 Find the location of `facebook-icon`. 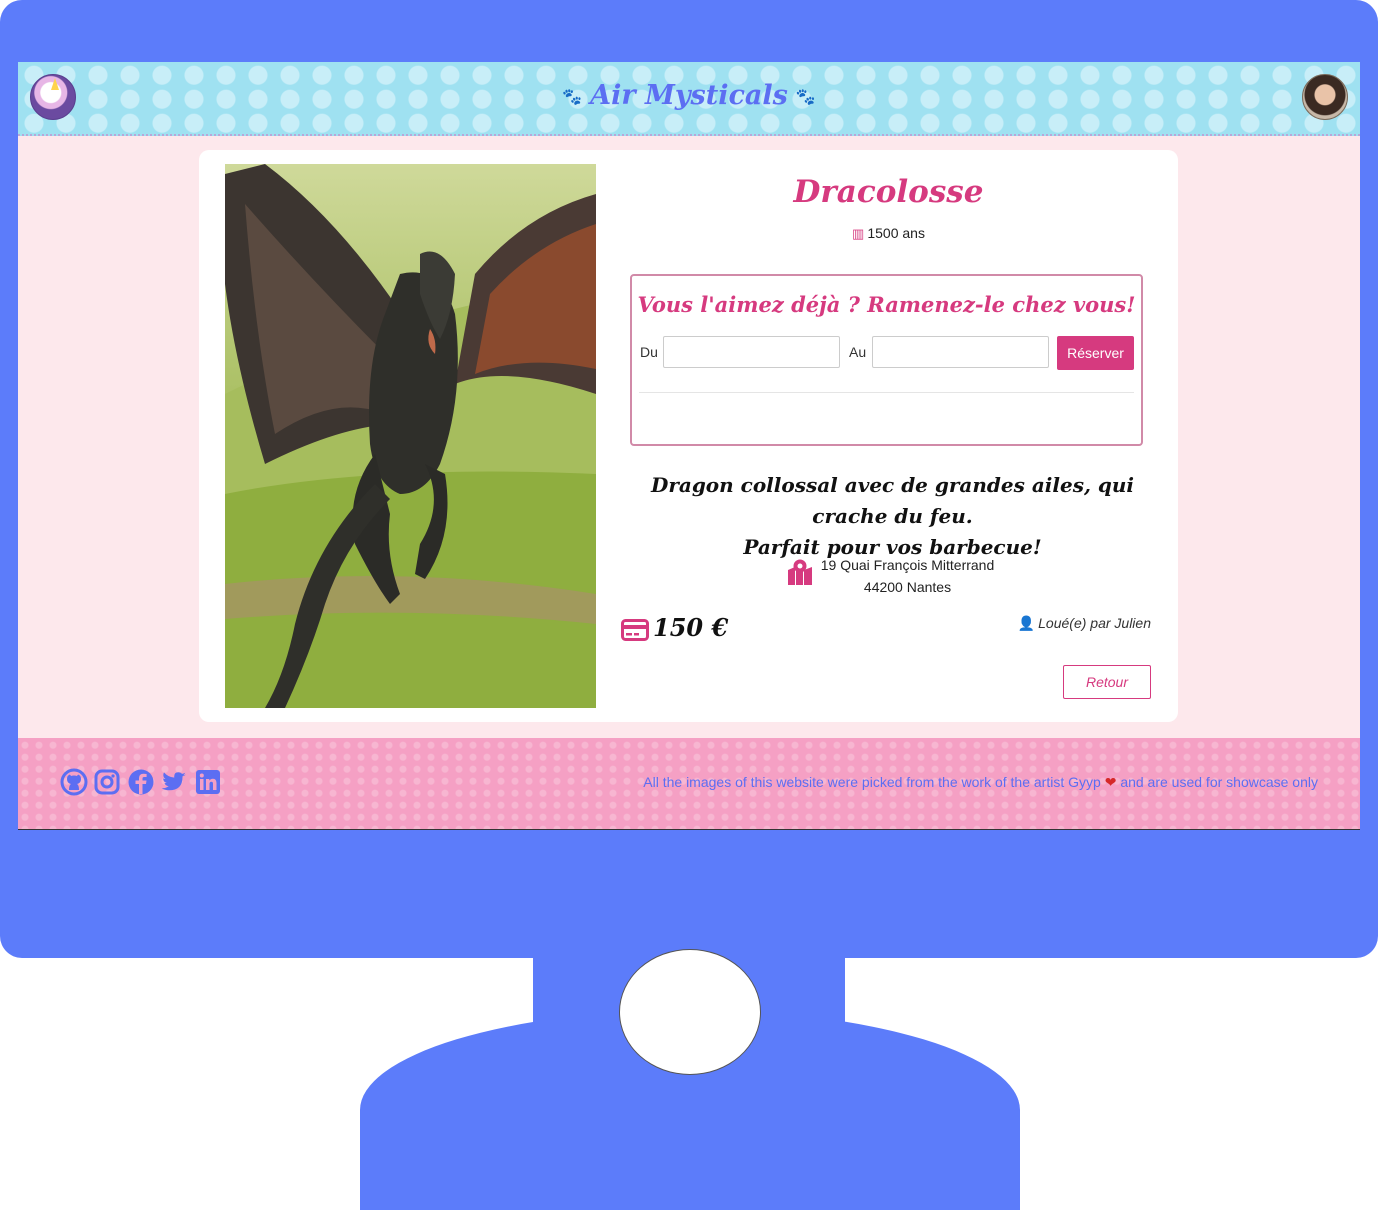

facebook-icon is located at coordinates (141, 782).